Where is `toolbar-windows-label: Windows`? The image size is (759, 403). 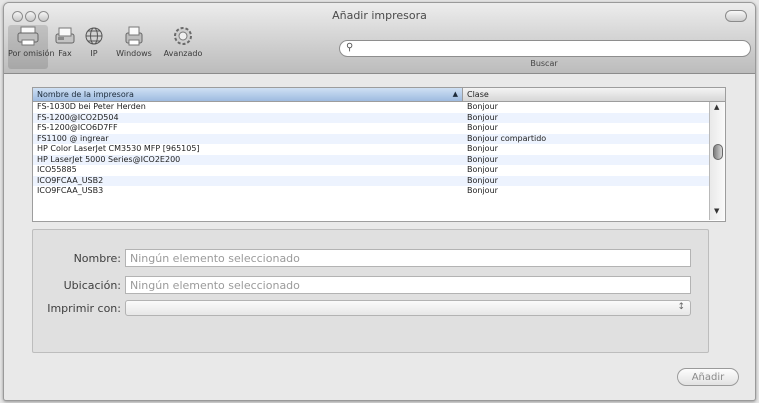 toolbar-windows-label: Windows is located at coordinates (134, 53).